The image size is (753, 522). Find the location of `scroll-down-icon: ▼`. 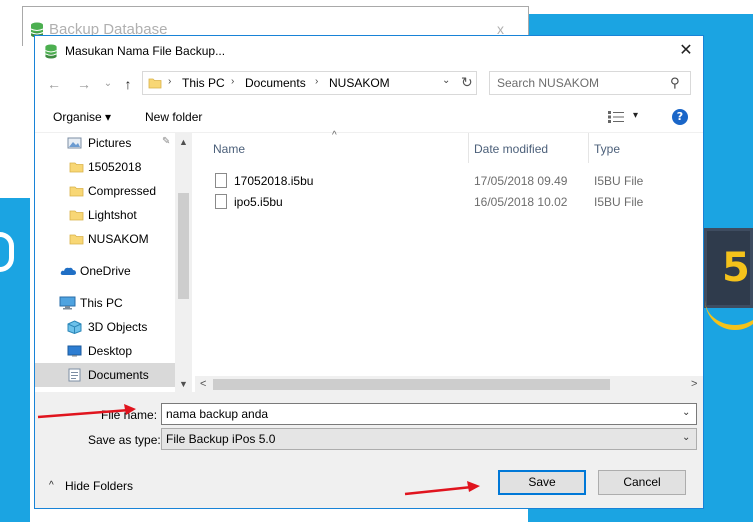

scroll-down-icon: ▼ is located at coordinates (183, 384).